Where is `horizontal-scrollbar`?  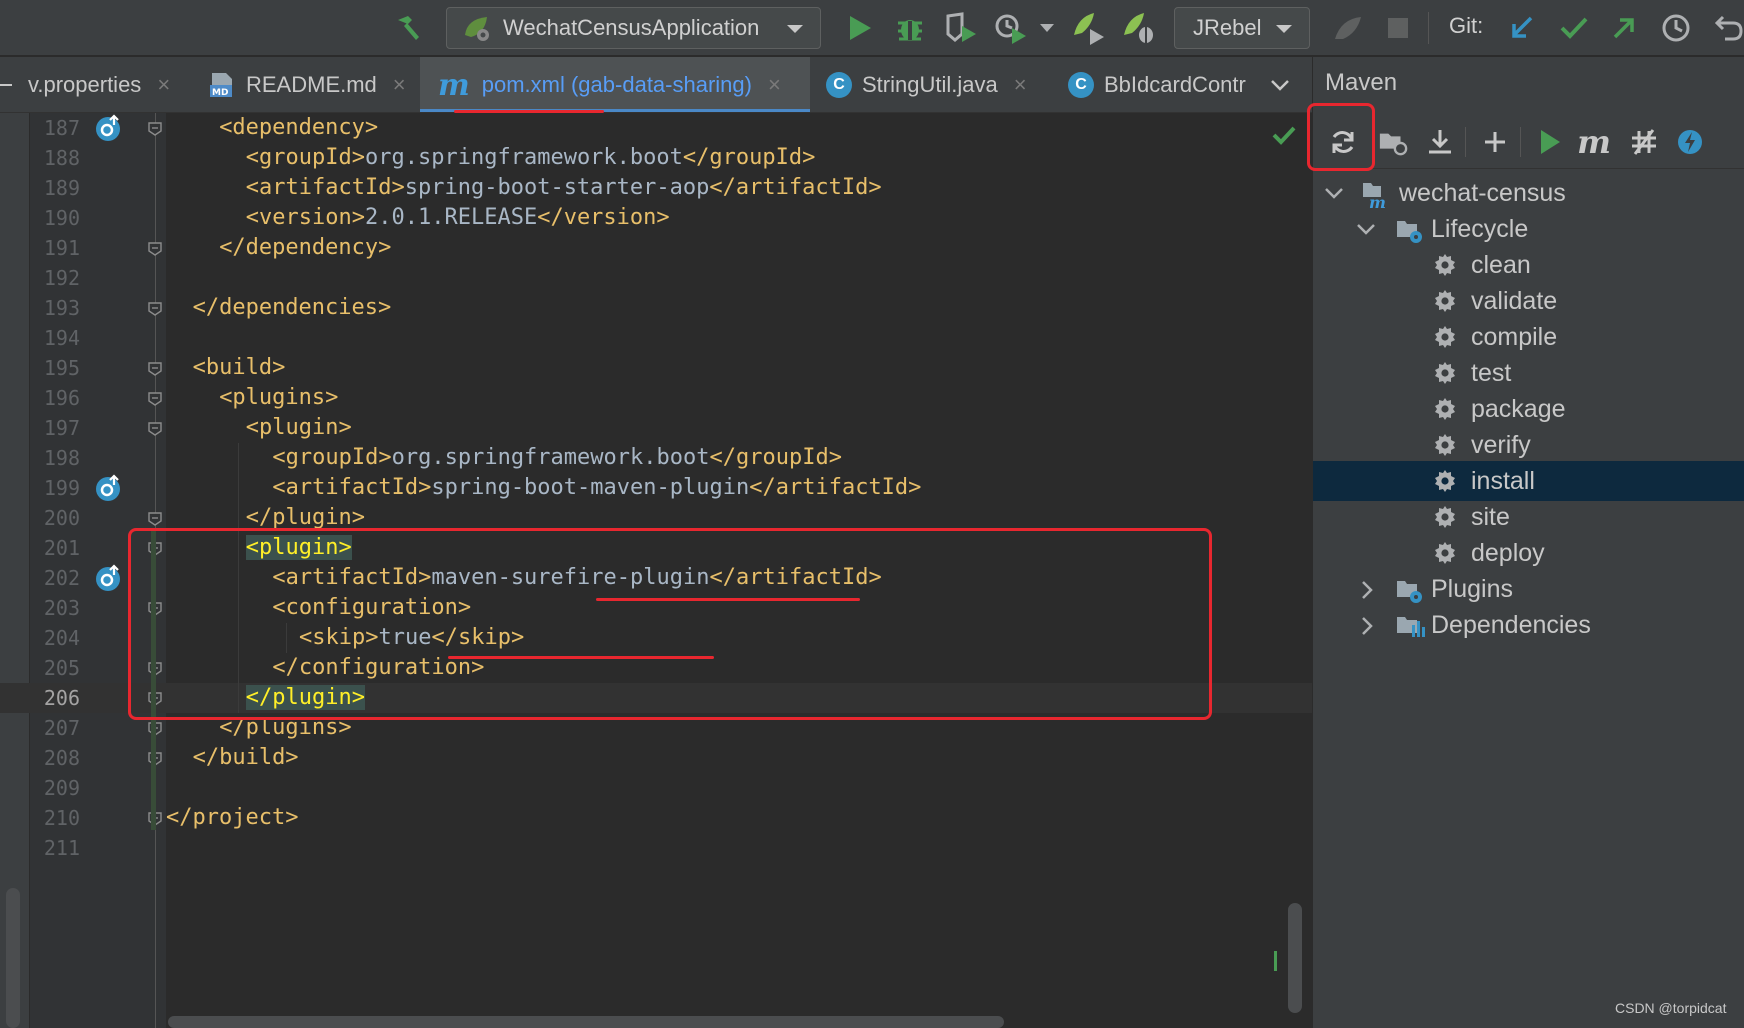 horizontal-scrollbar is located at coordinates (586, 1022).